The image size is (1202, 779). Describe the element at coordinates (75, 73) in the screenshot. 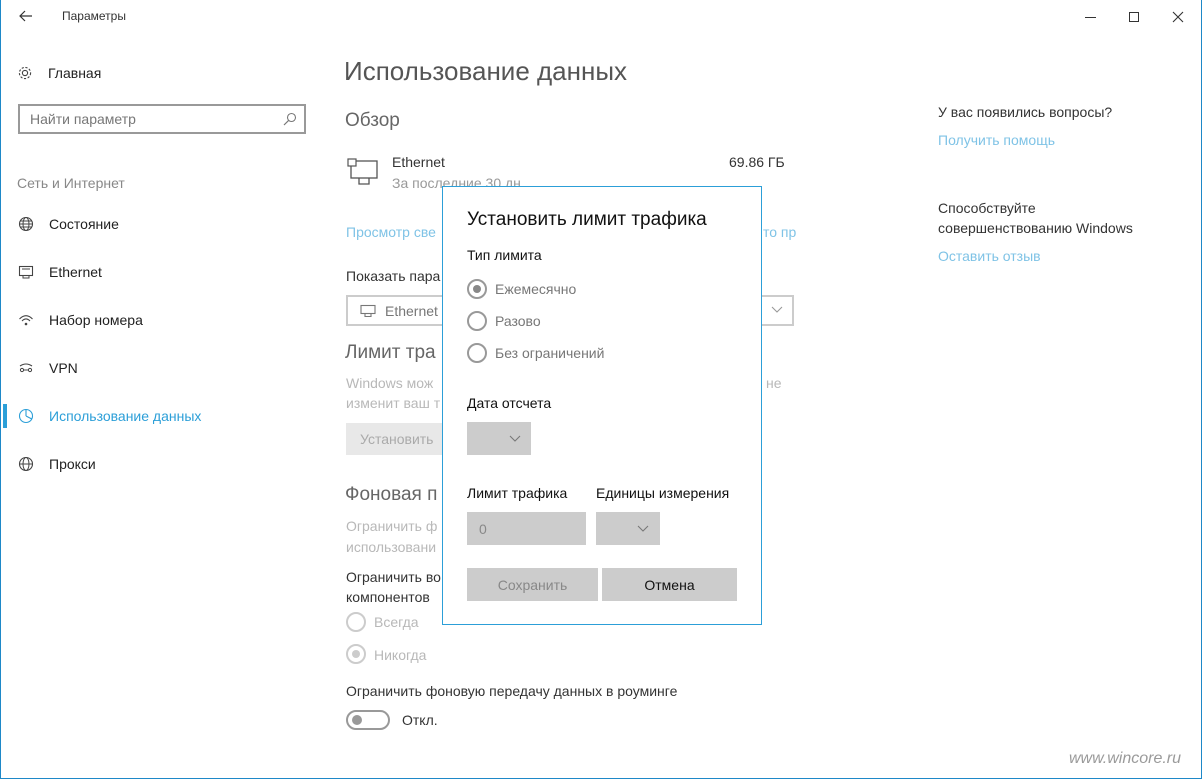

I see `nav-home-label: Главная` at that location.